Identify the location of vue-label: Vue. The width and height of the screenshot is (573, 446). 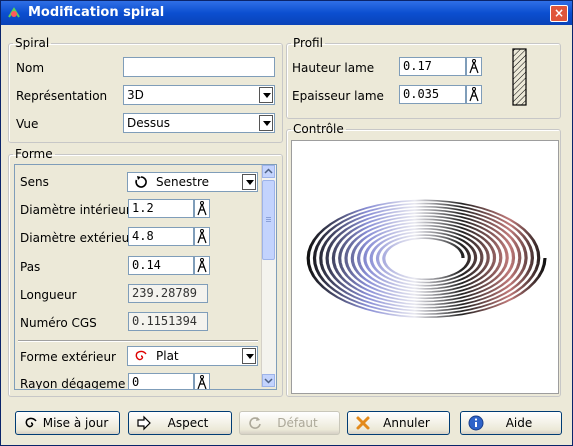
(27, 124).